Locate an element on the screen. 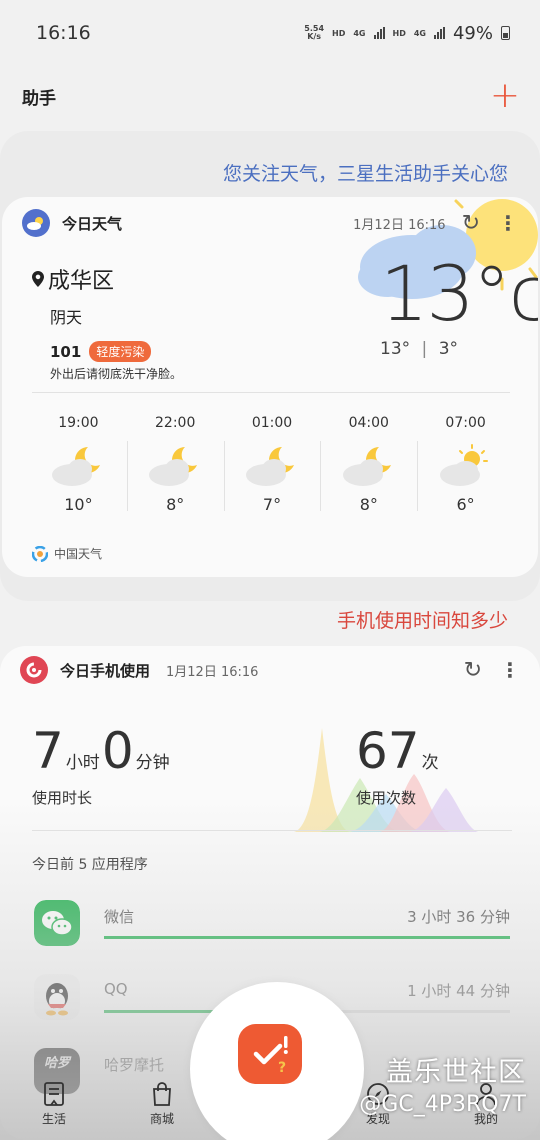 Image resolution: width=540 pixels, height=1140 pixels. count-label: 使用次数 is located at coordinates (386, 798).